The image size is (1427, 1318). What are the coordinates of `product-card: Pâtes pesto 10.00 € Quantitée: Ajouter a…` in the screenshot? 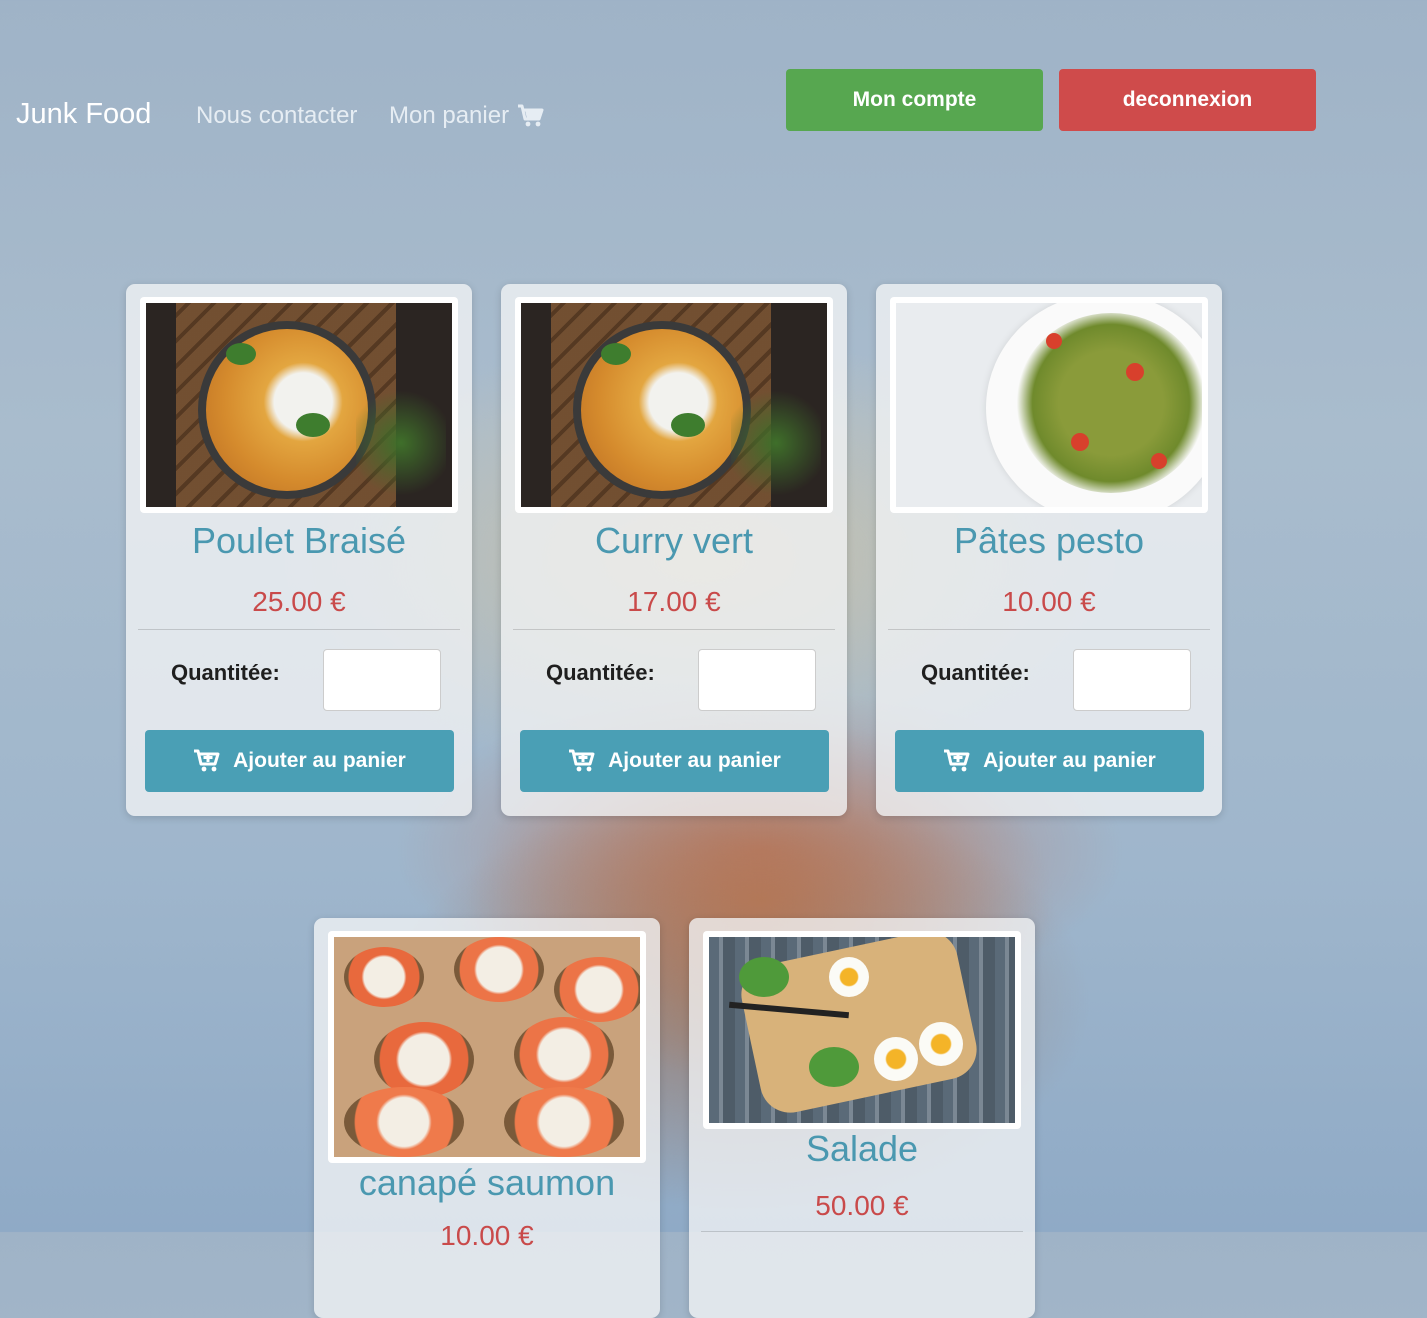 It's located at (1049, 550).